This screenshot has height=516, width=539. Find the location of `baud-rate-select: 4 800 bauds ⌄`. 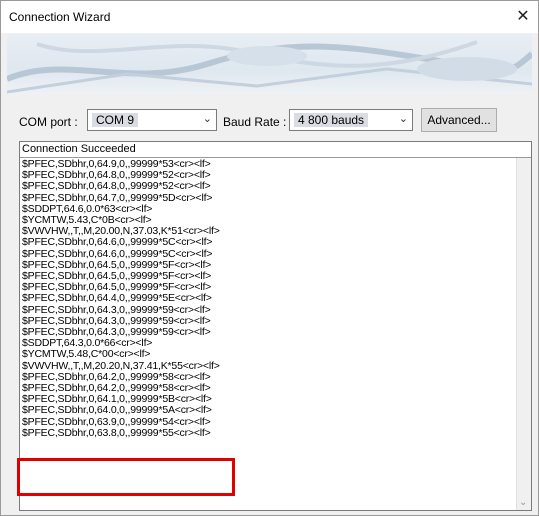

baud-rate-select: 4 800 bauds ⌄ is located at coordinates (351, 120).